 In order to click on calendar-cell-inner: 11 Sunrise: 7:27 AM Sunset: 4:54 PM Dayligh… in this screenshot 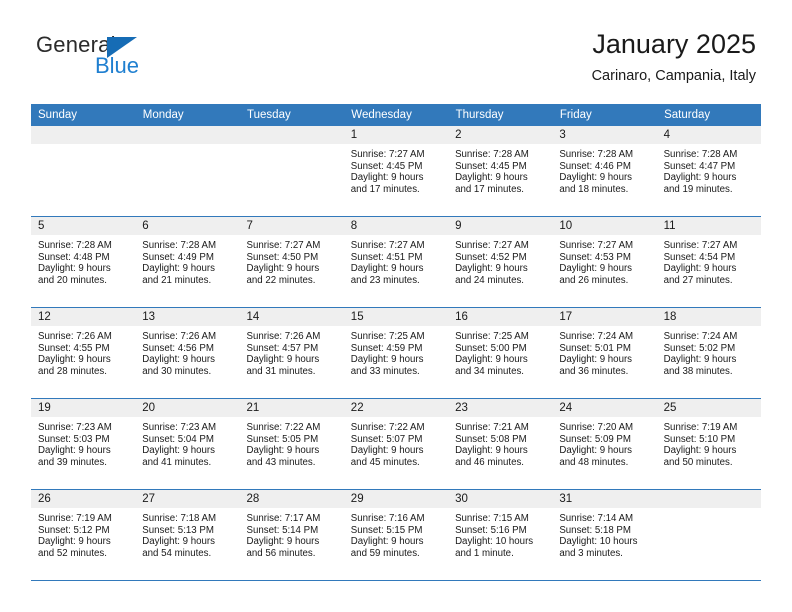, I will do `click(708, 262)`.